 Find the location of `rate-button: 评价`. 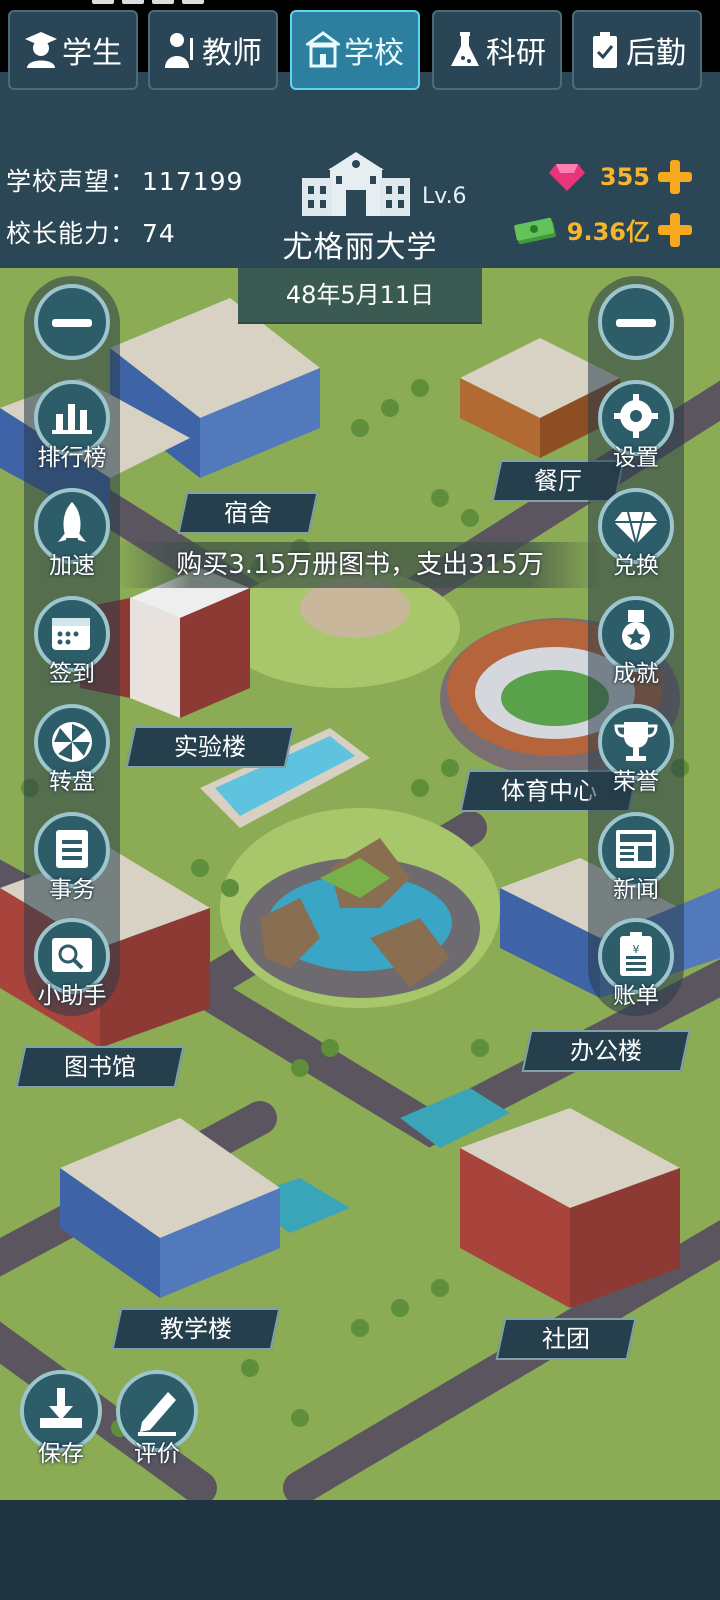

rate-button: 评价 is located at coordinates (157, 1420).